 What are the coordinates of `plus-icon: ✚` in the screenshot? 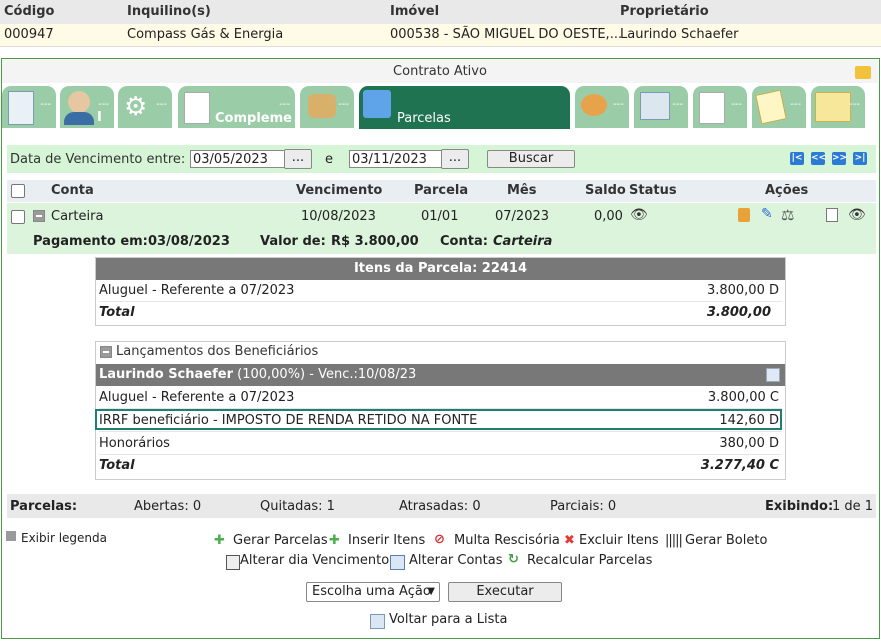 It's located at (219, 540).